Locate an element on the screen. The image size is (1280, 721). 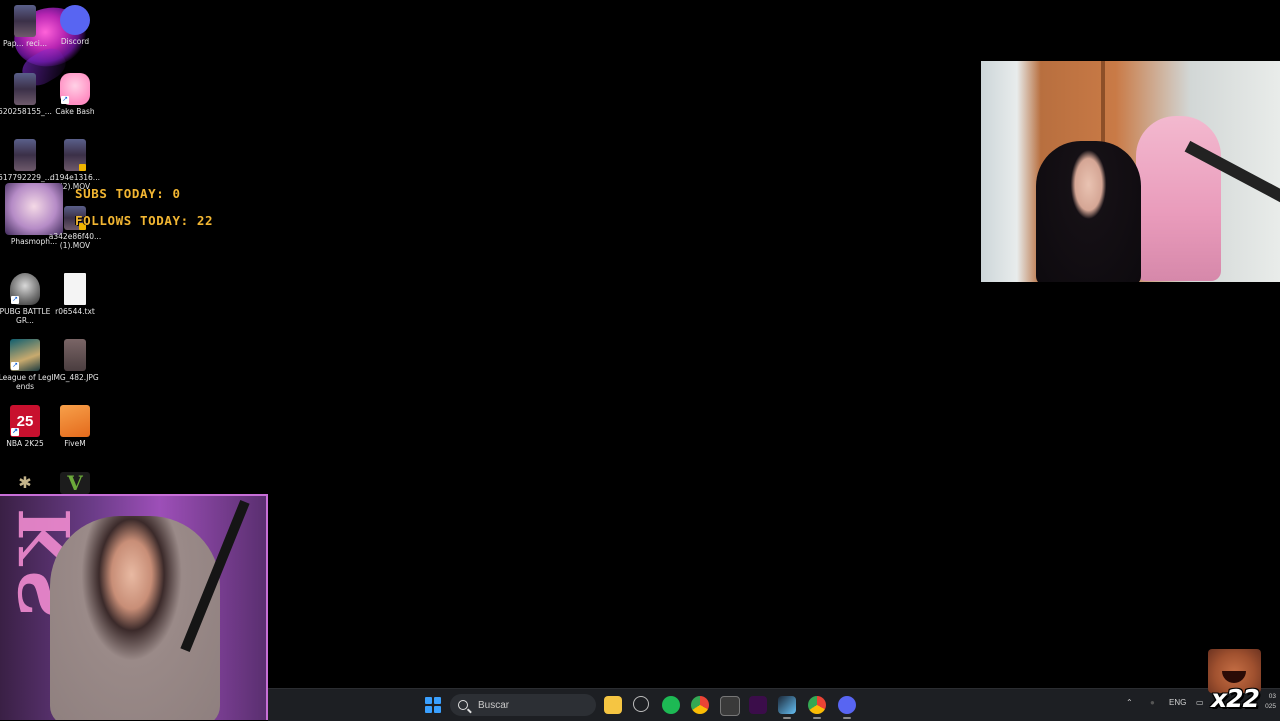
follows-today-counter: FOLLOWS TODAY: 22 is located at coordinates (144, 220).